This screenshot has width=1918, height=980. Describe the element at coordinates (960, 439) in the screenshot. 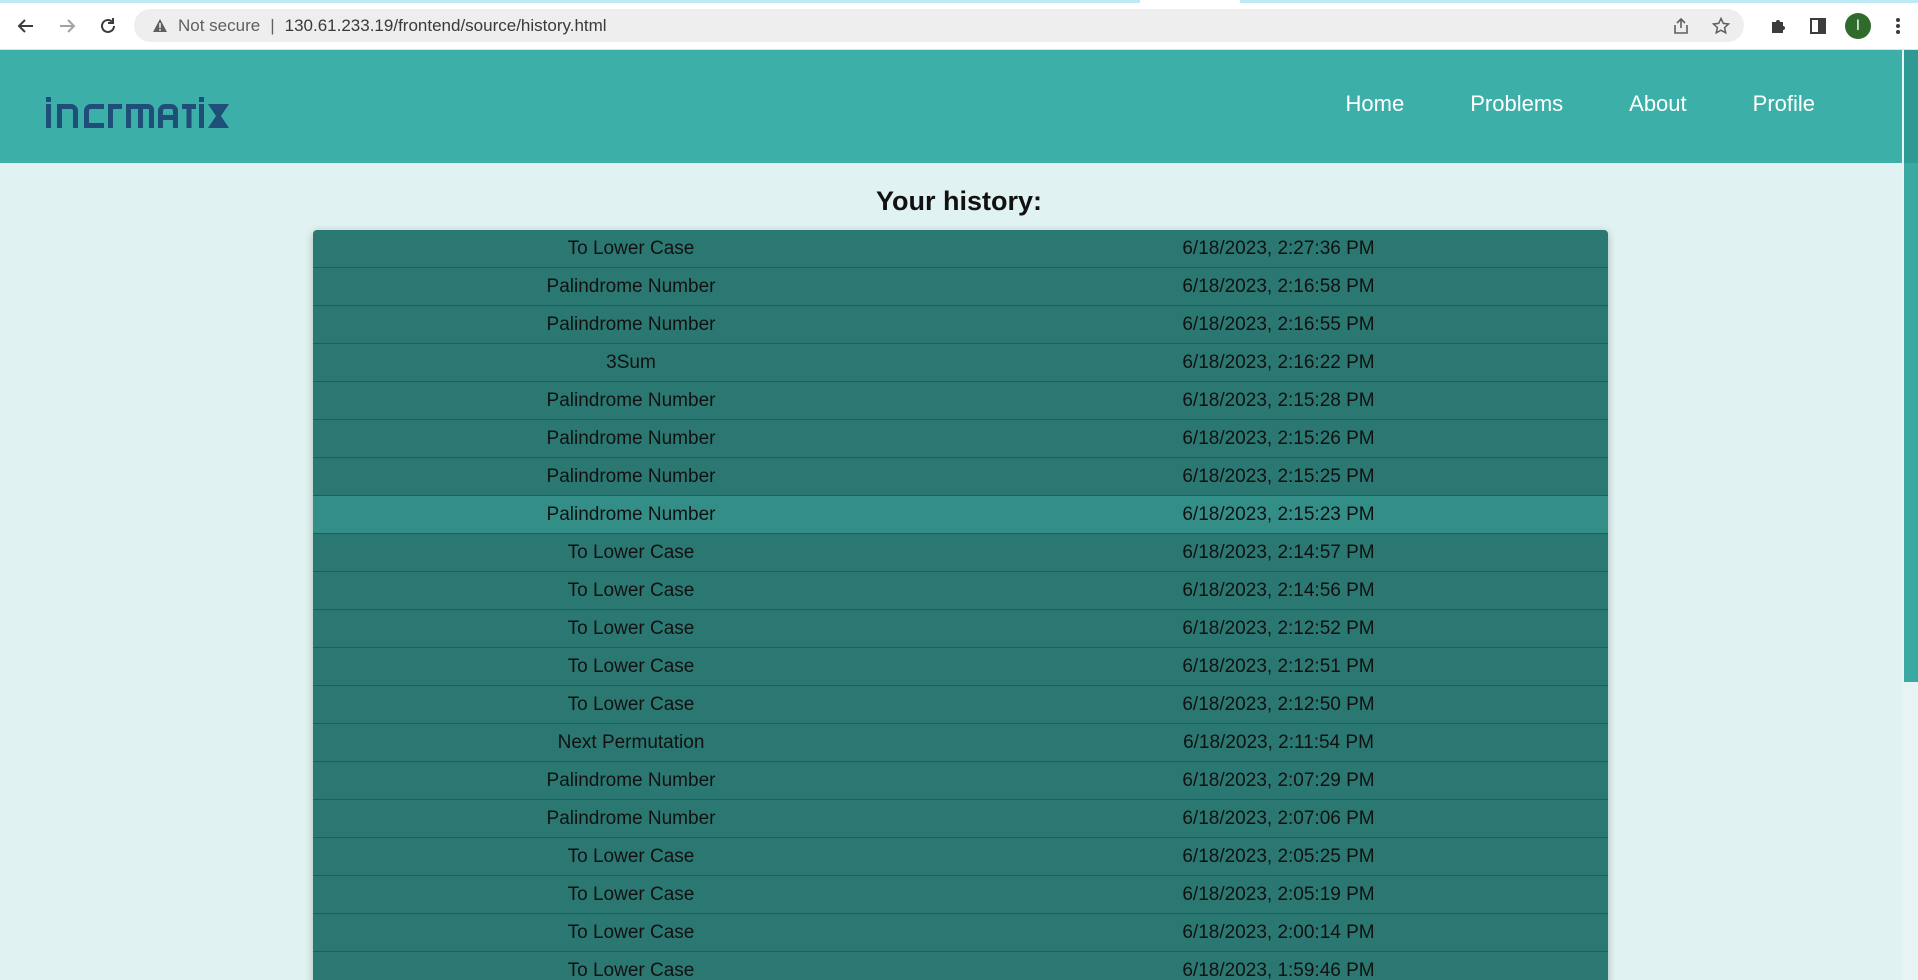

I see `history-row: Palindrome Number 6/18/2023, 2:15:26 PM` at that location.